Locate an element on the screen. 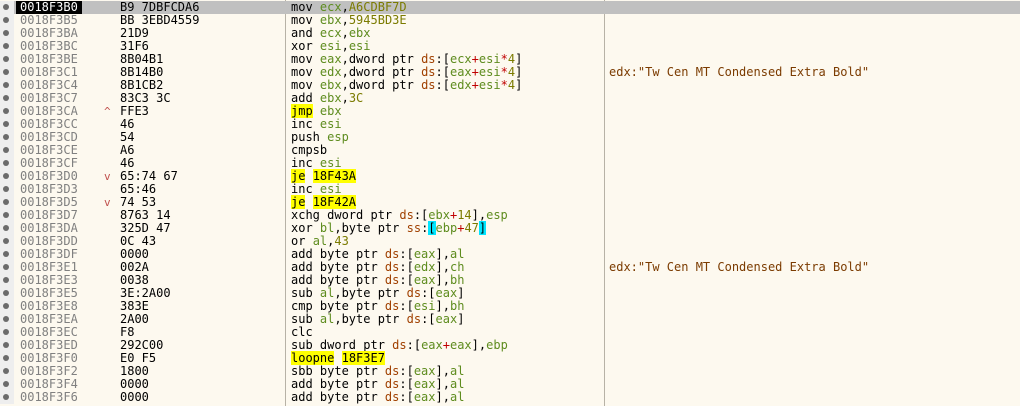 Image resolution: width=1020 pixels, height=406 pixels. instruction-token: ecx is located at coordinates (330, 7).